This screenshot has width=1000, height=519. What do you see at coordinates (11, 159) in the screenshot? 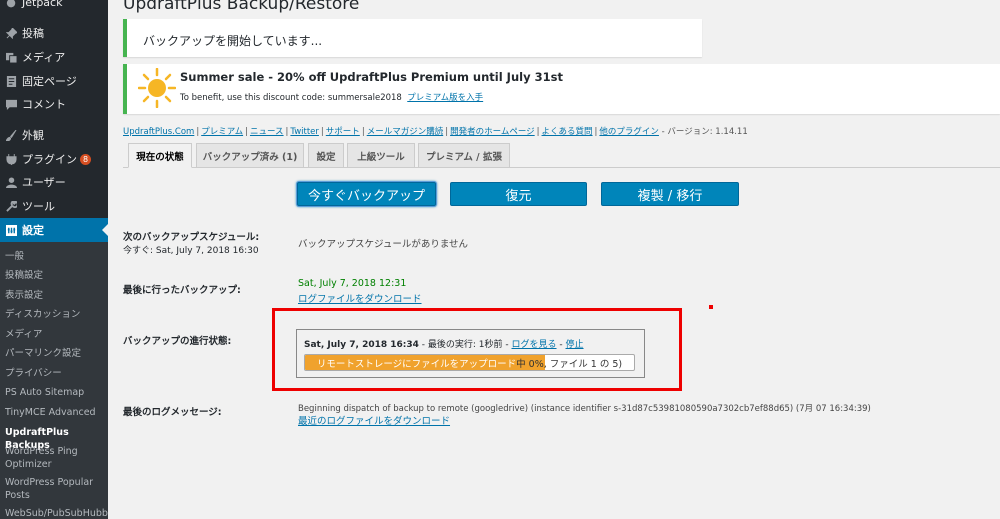
I see `plugin-icon` at bounding box center [11, 159].